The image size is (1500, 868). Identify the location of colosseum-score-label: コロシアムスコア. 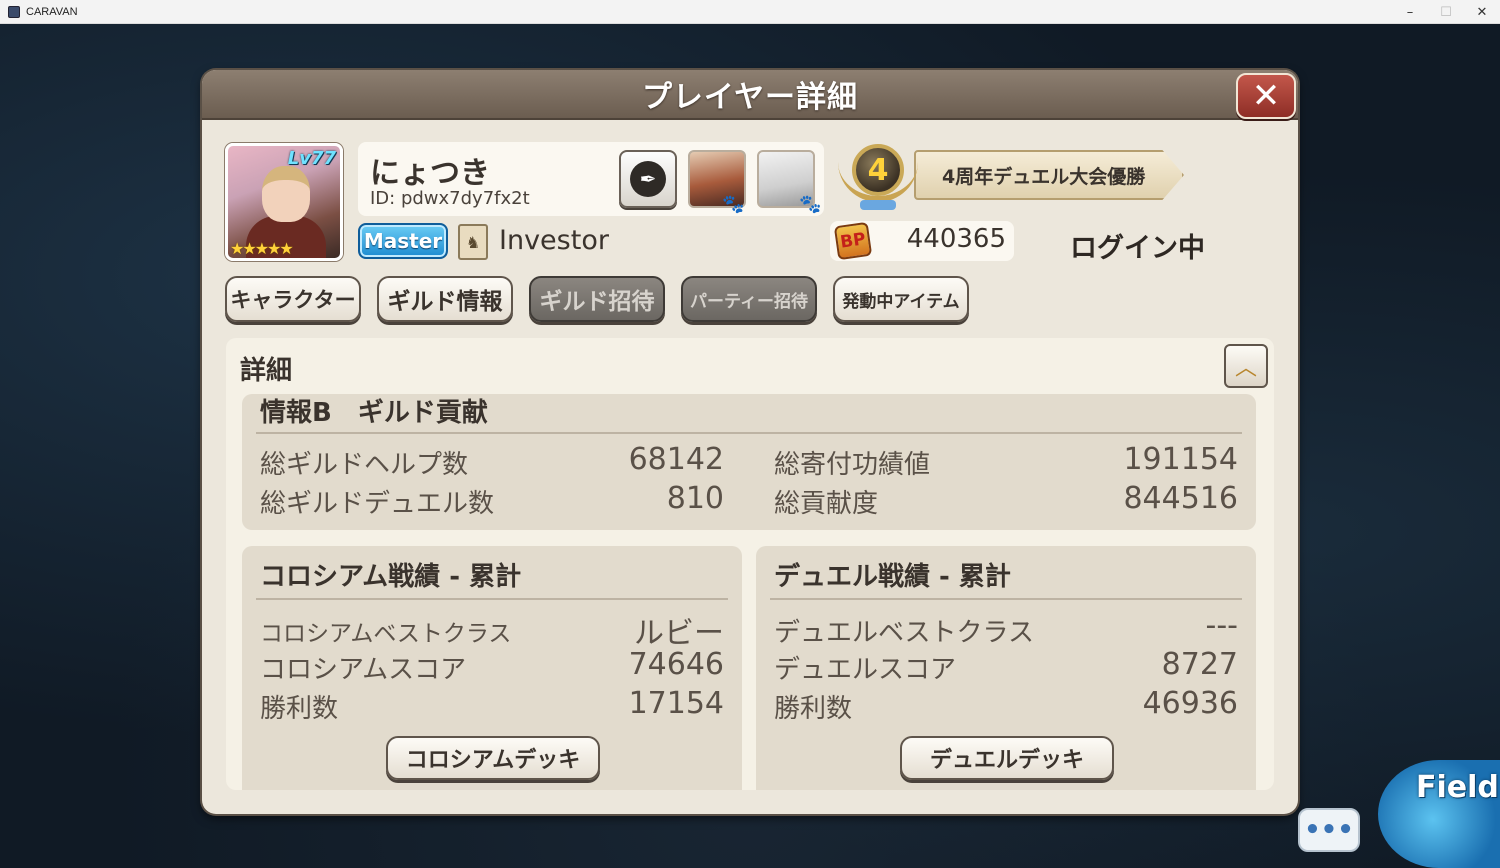
(363, 670).